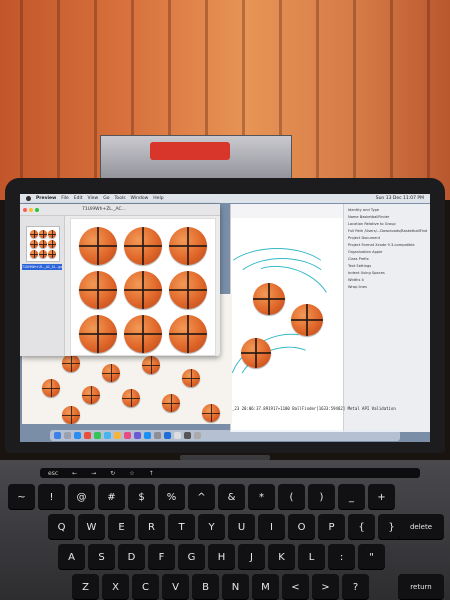  I want to click on close-button, so click(25, 210).